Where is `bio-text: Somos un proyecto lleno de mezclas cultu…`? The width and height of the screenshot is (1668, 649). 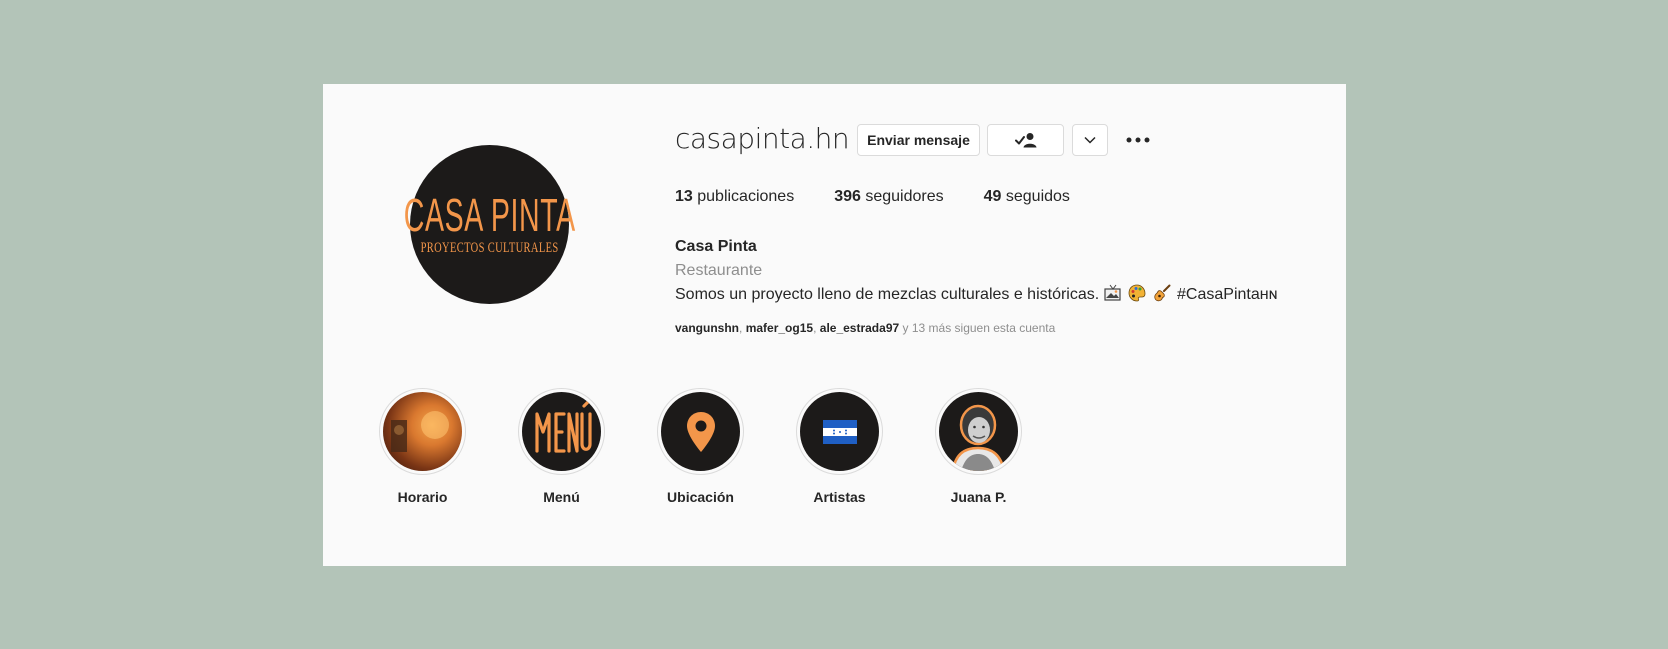
bio-text: Somos un proyecto lleno de mezclas cultu… is located at coordinates (887, 294).